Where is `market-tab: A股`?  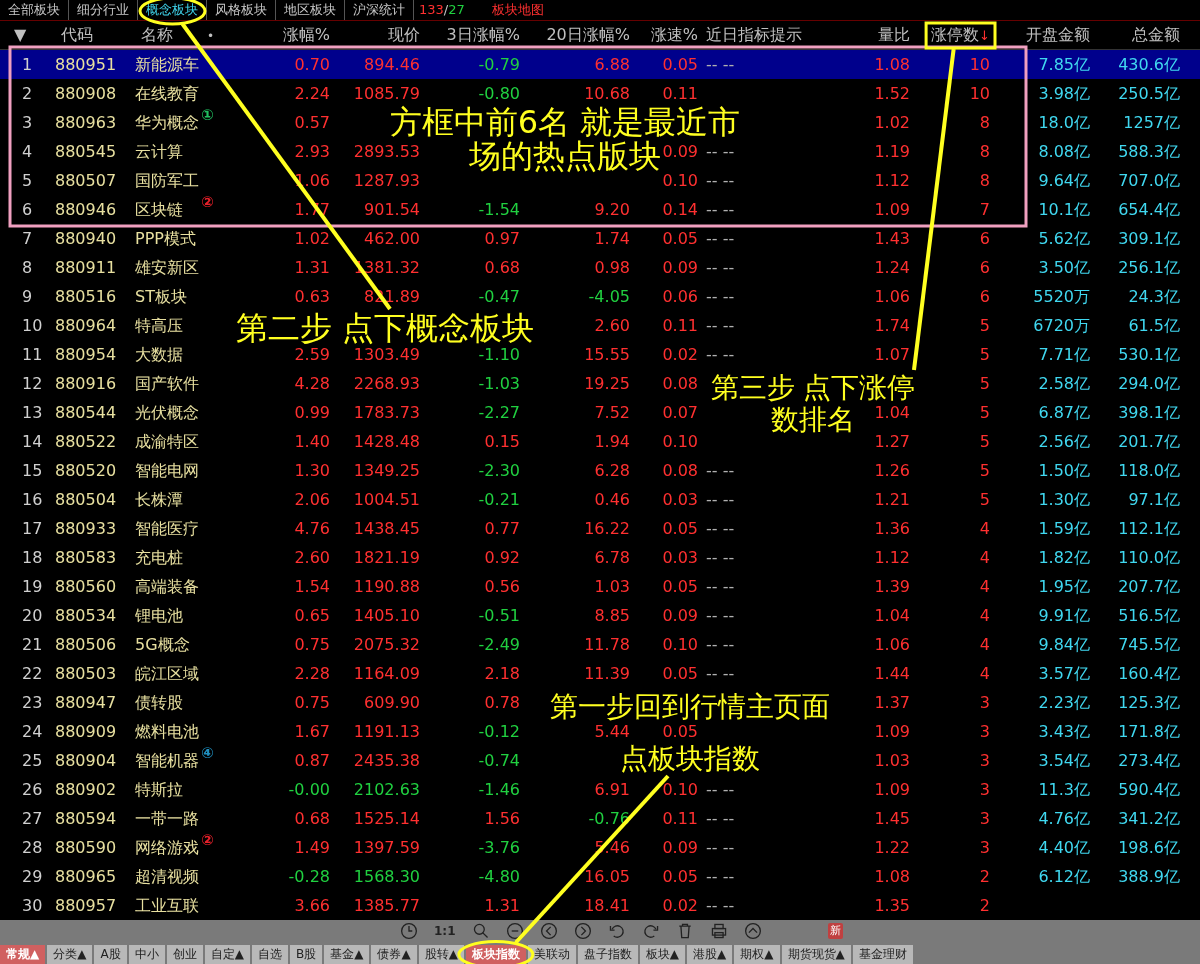
market-tab: A股 is located at coordinates (110, 954).